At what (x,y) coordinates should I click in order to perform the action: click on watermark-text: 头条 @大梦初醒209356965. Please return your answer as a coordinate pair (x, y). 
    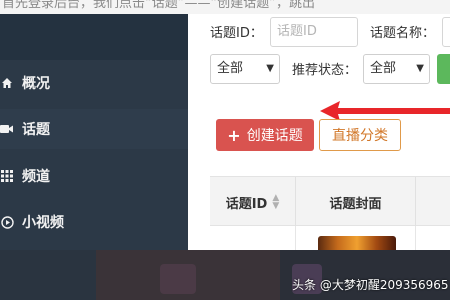
    Looking at the image, I should click on (370, 285).